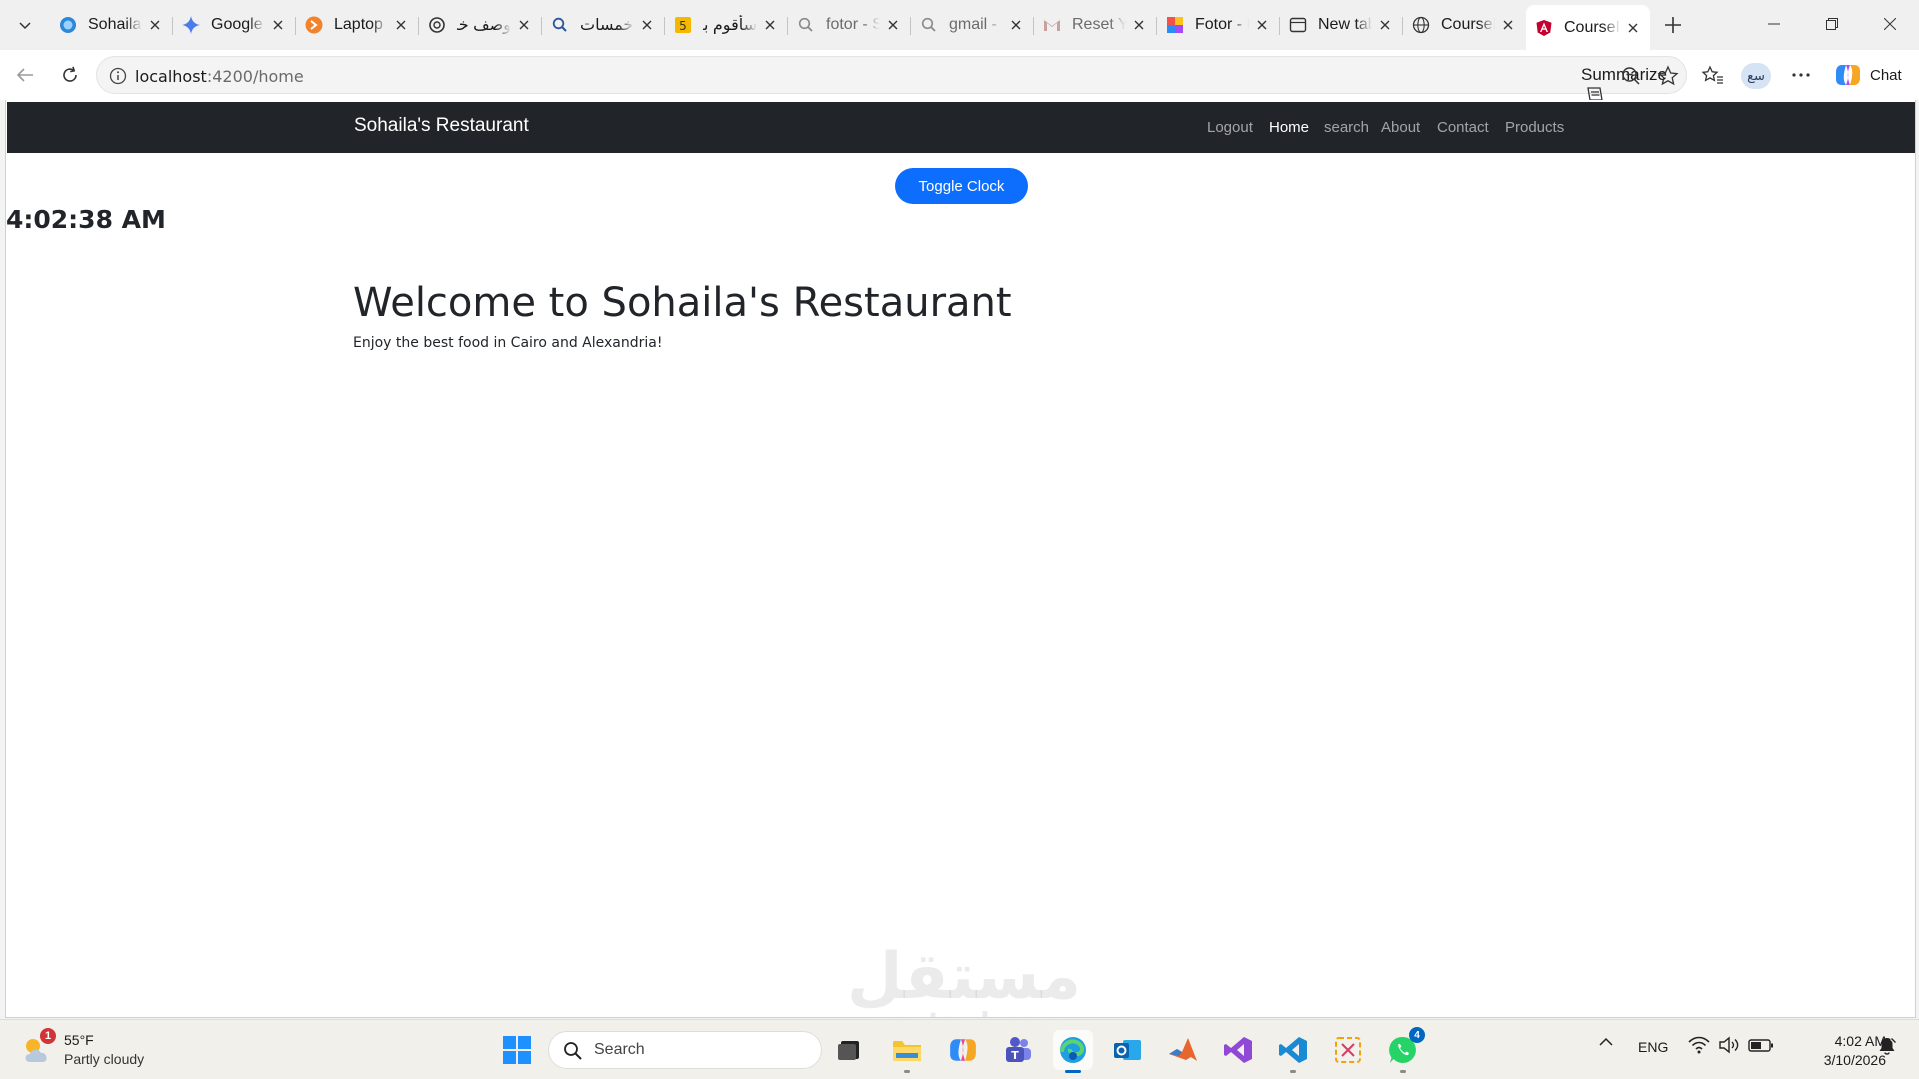 The height and width of the screenshot is (1079, 1919). I want to click on show-hidden-icons-button, so click(1606, 1043).